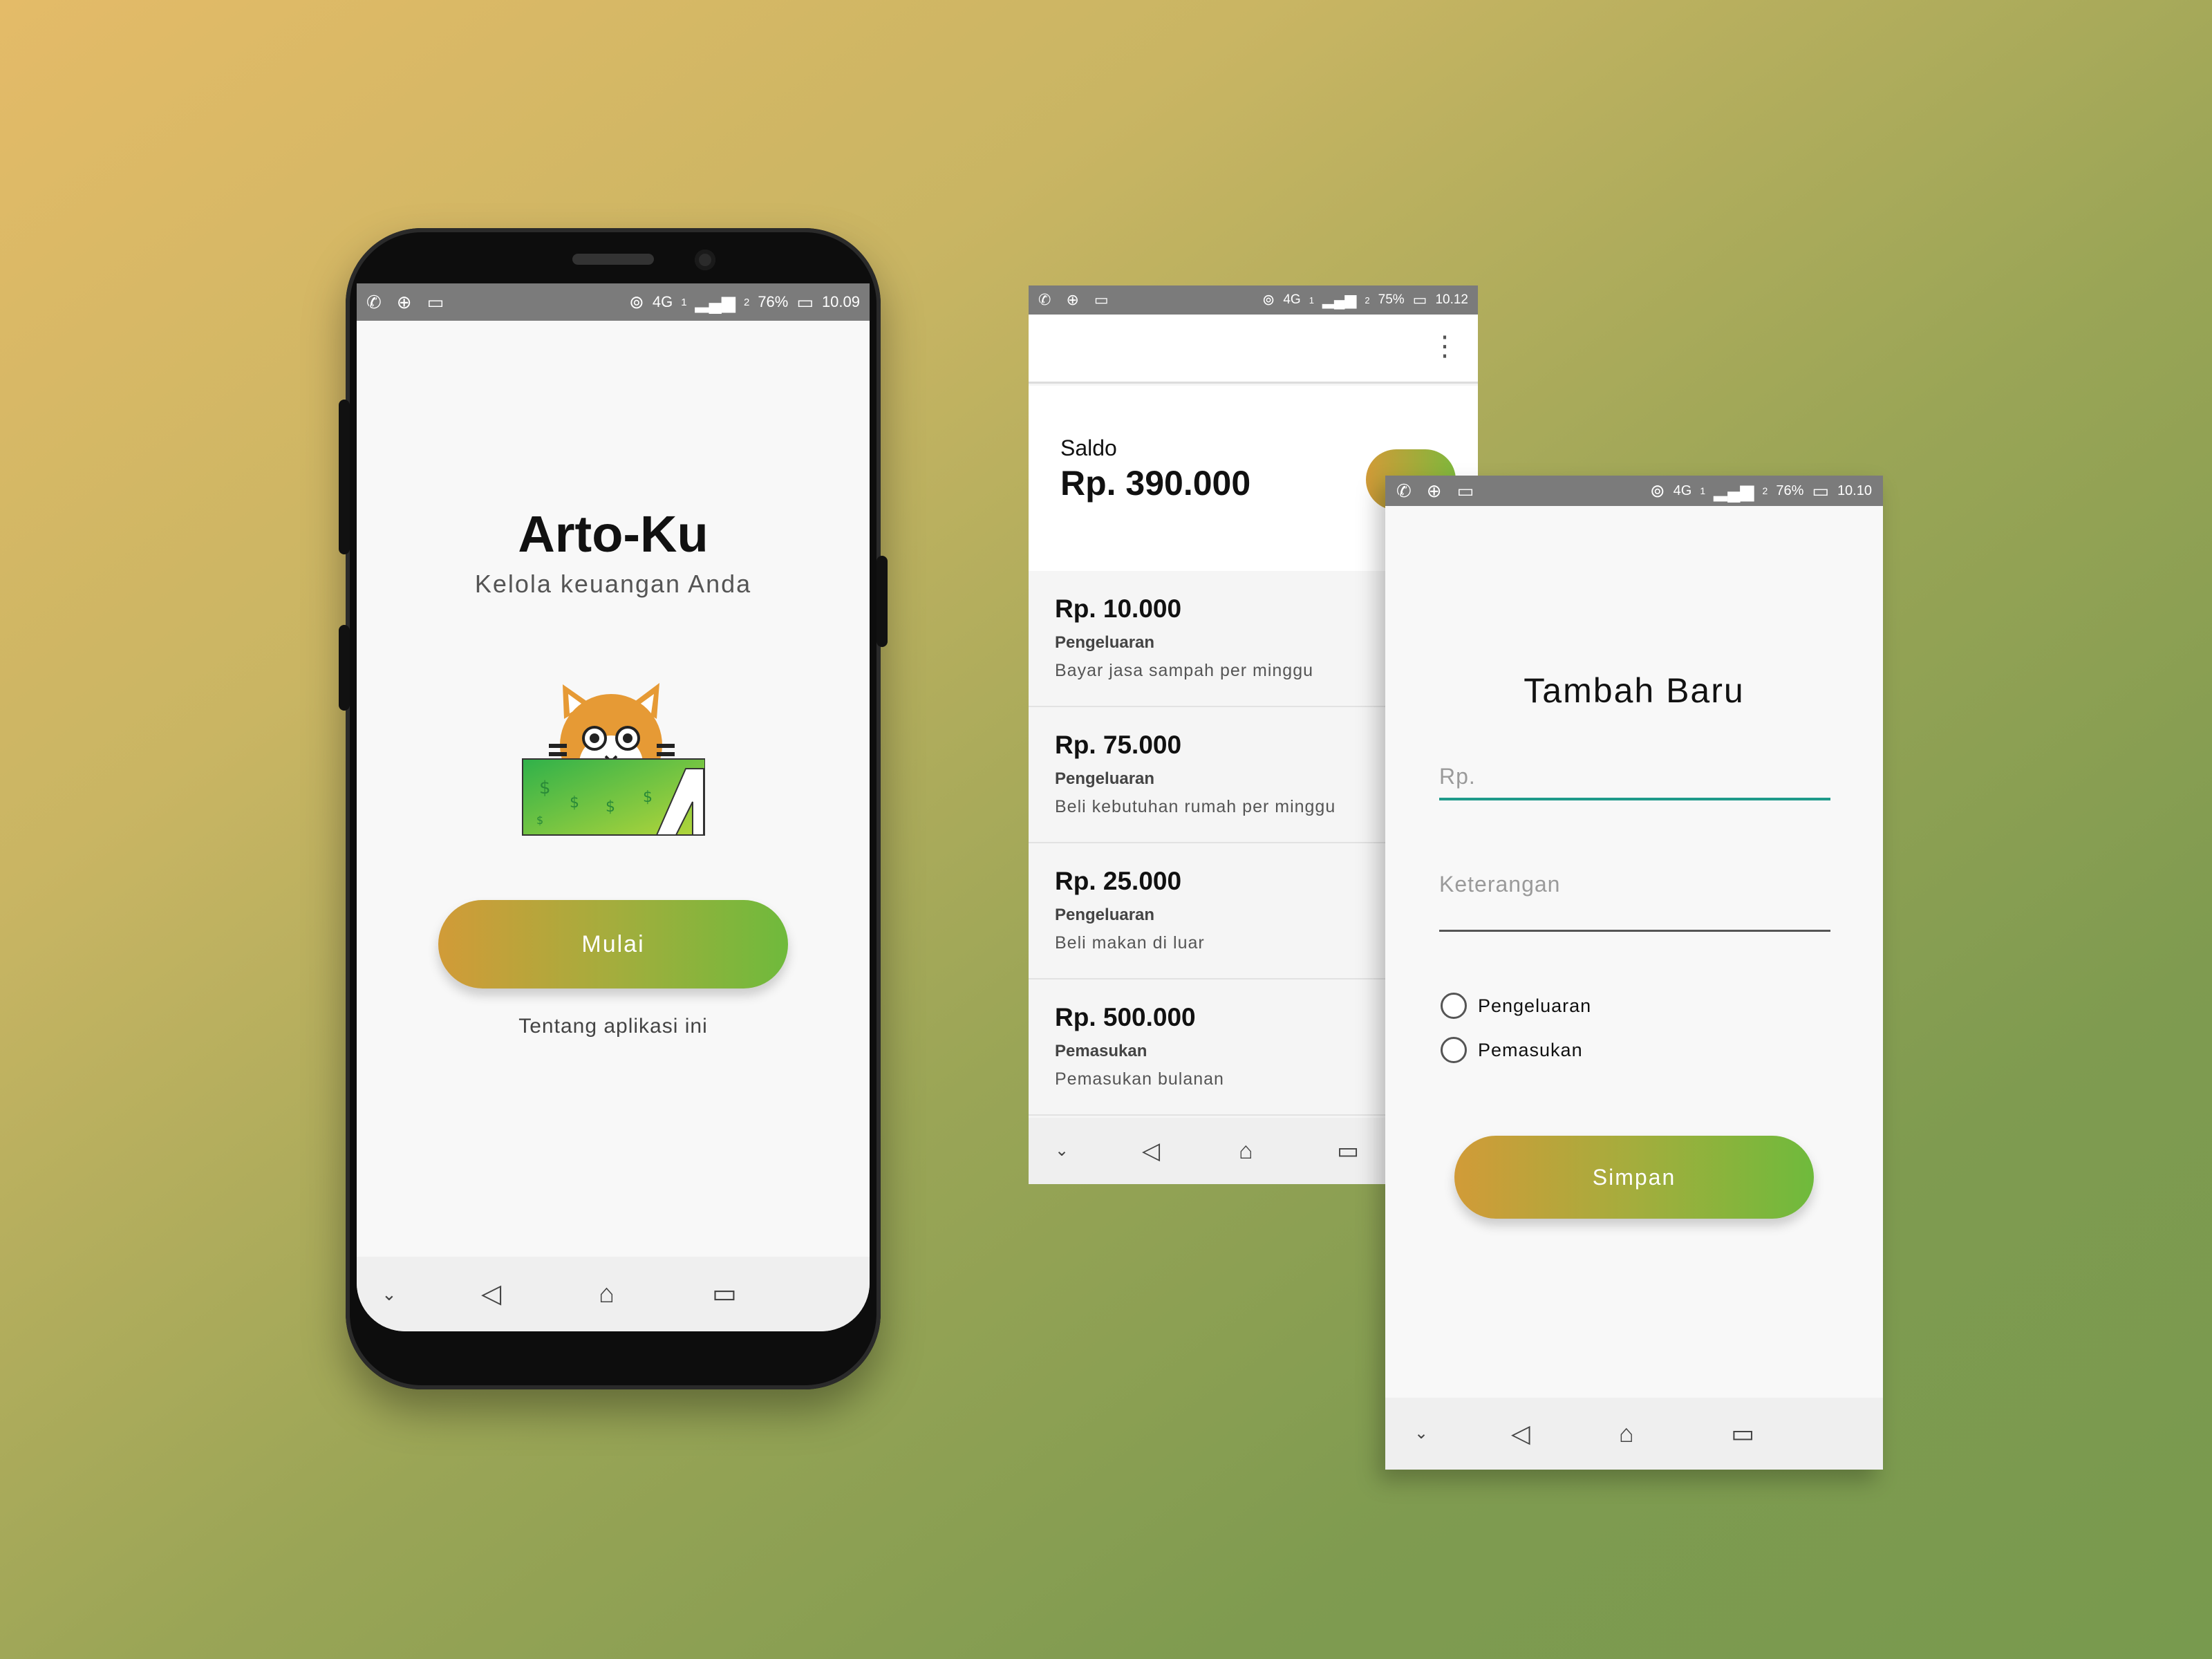  What do you see at coordinates (1634, 899) in the screenshot?
I see `description-input` at bounding box center [1634, 899].